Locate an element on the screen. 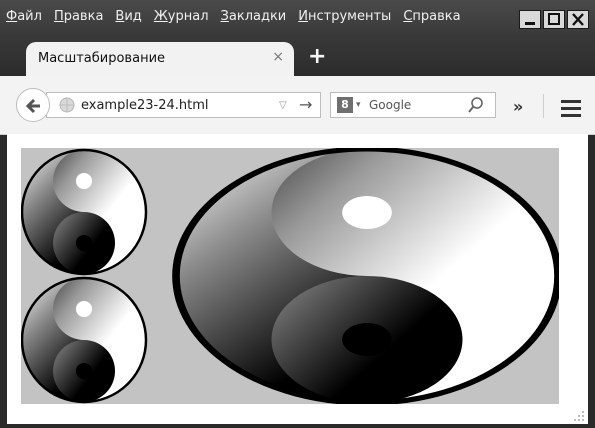 The image size is (595, 428). tab-active: Масштабирование × is located at coordinates (160, 59).